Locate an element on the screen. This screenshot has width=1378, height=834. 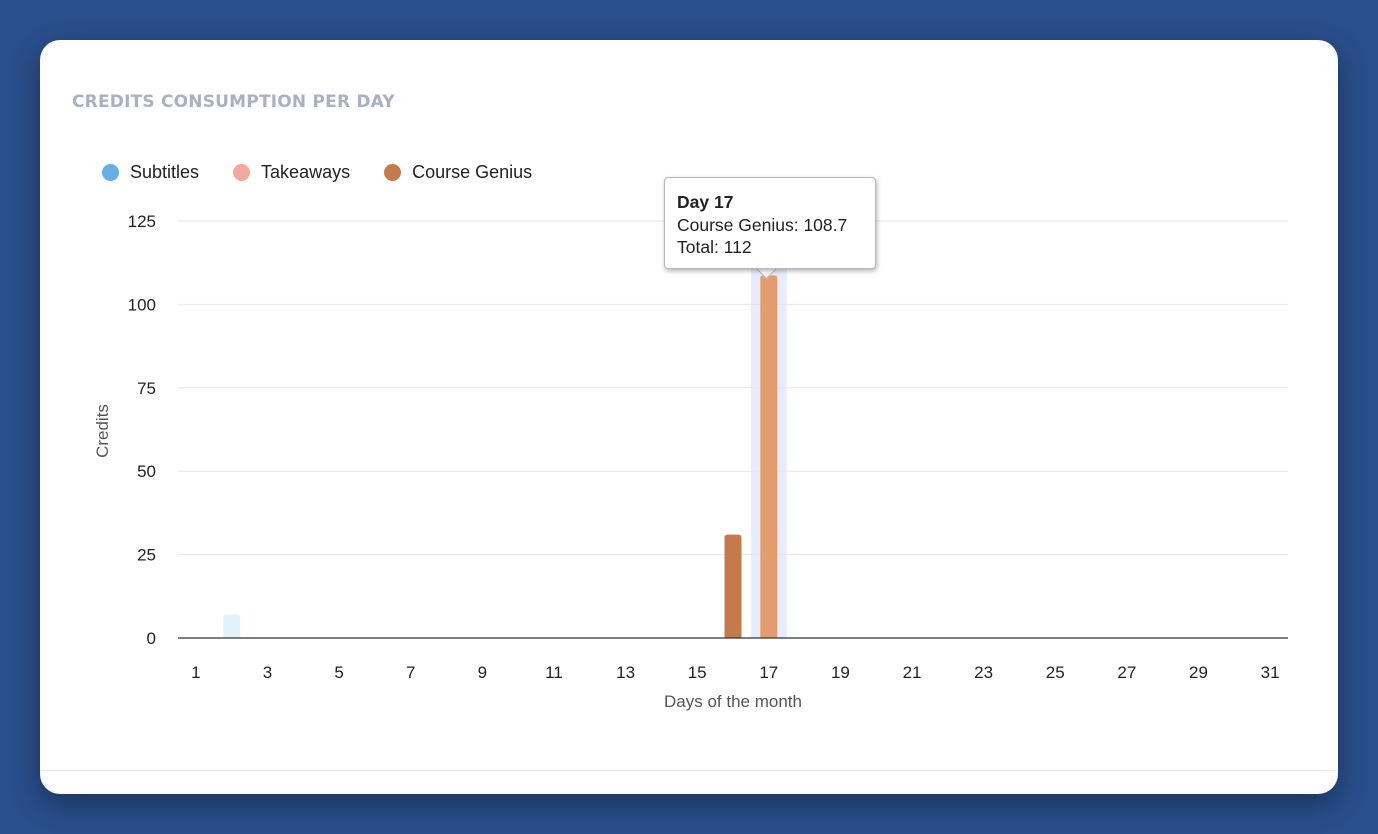
y-tick-label: 50 is located at coordinates (146, 471).